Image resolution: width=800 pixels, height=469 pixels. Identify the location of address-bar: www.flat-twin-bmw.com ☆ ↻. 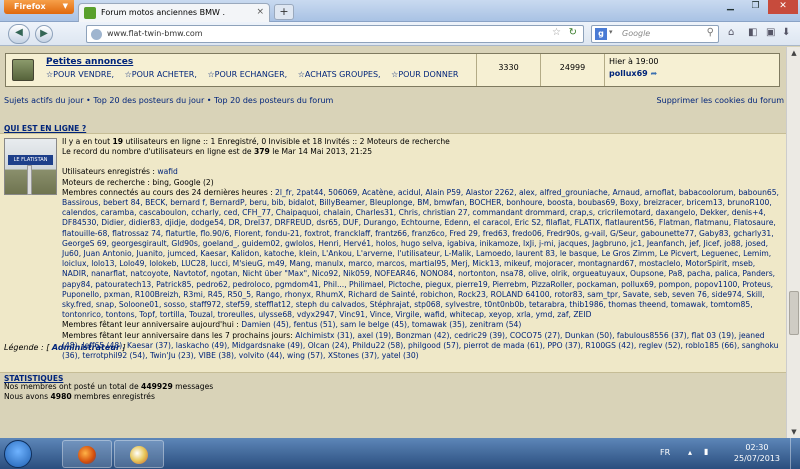
(335, 34).